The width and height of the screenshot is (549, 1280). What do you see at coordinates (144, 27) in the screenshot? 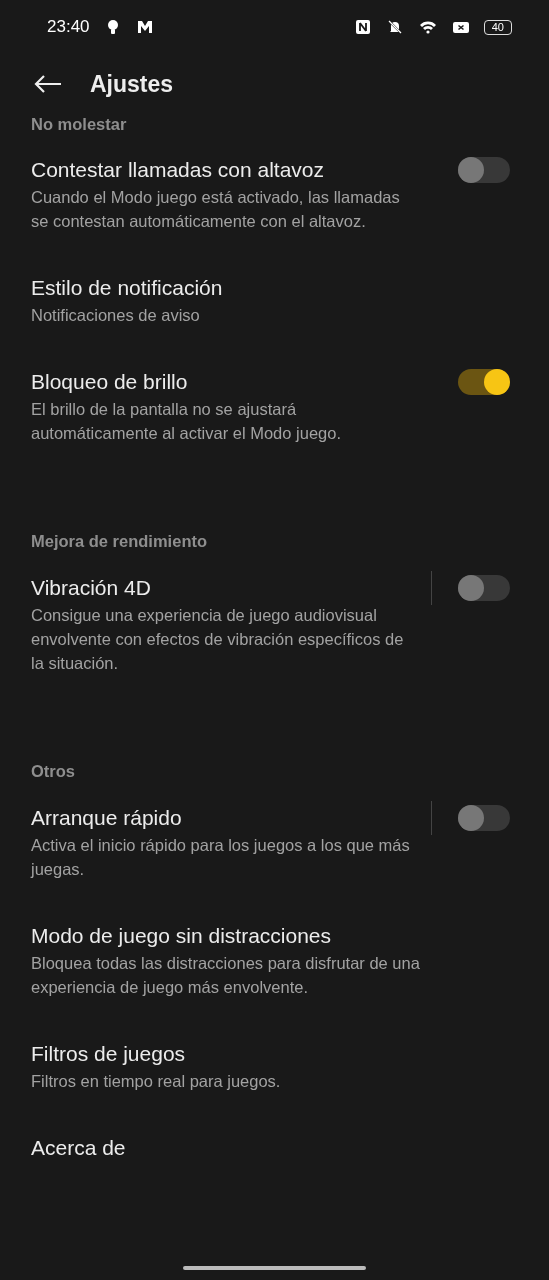
I see `m-logo-icon` at bounding box center [144, 27].